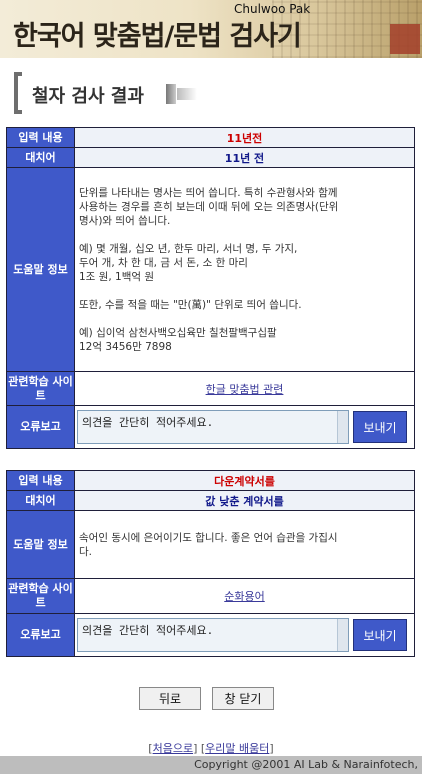  Describe the element at coordinates (211, 765) in the screenshot. I see `copyright: Copyright @2001 AI Lab & Narainfotech,` at that location.